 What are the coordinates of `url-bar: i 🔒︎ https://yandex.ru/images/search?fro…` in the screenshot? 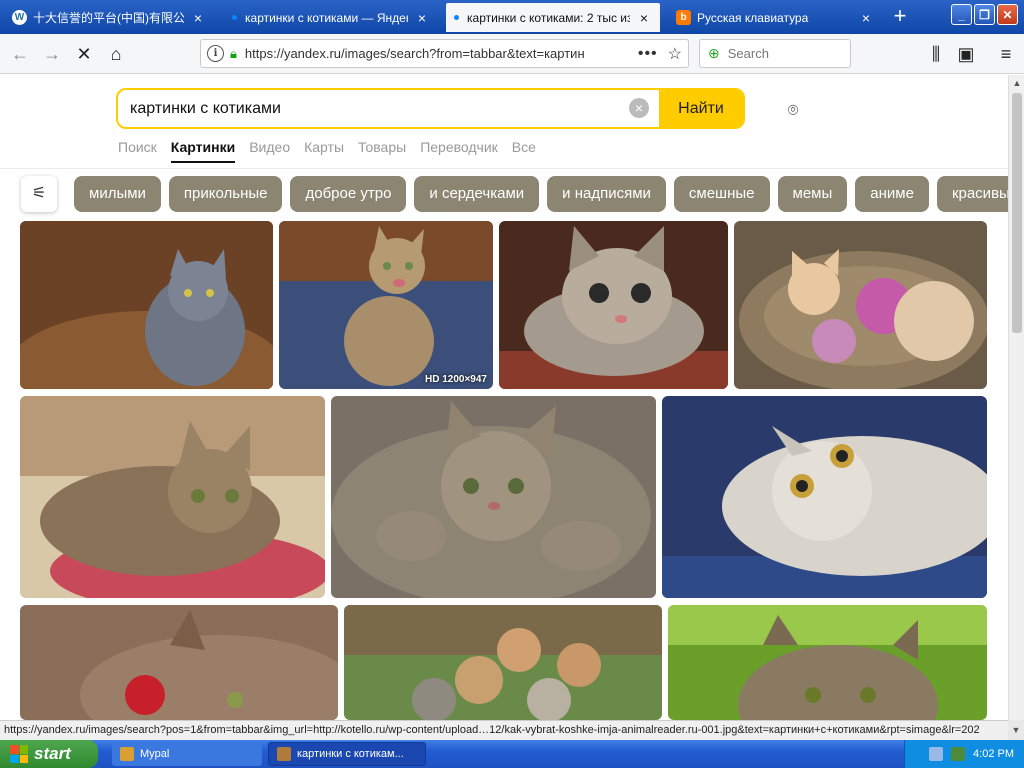 It's located at (444, 53).